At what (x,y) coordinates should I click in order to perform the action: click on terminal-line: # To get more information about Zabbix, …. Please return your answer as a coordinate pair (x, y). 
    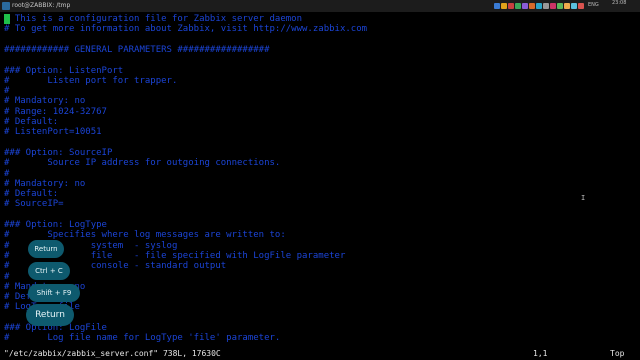
    Looking at the image, I should click on (186, 29).